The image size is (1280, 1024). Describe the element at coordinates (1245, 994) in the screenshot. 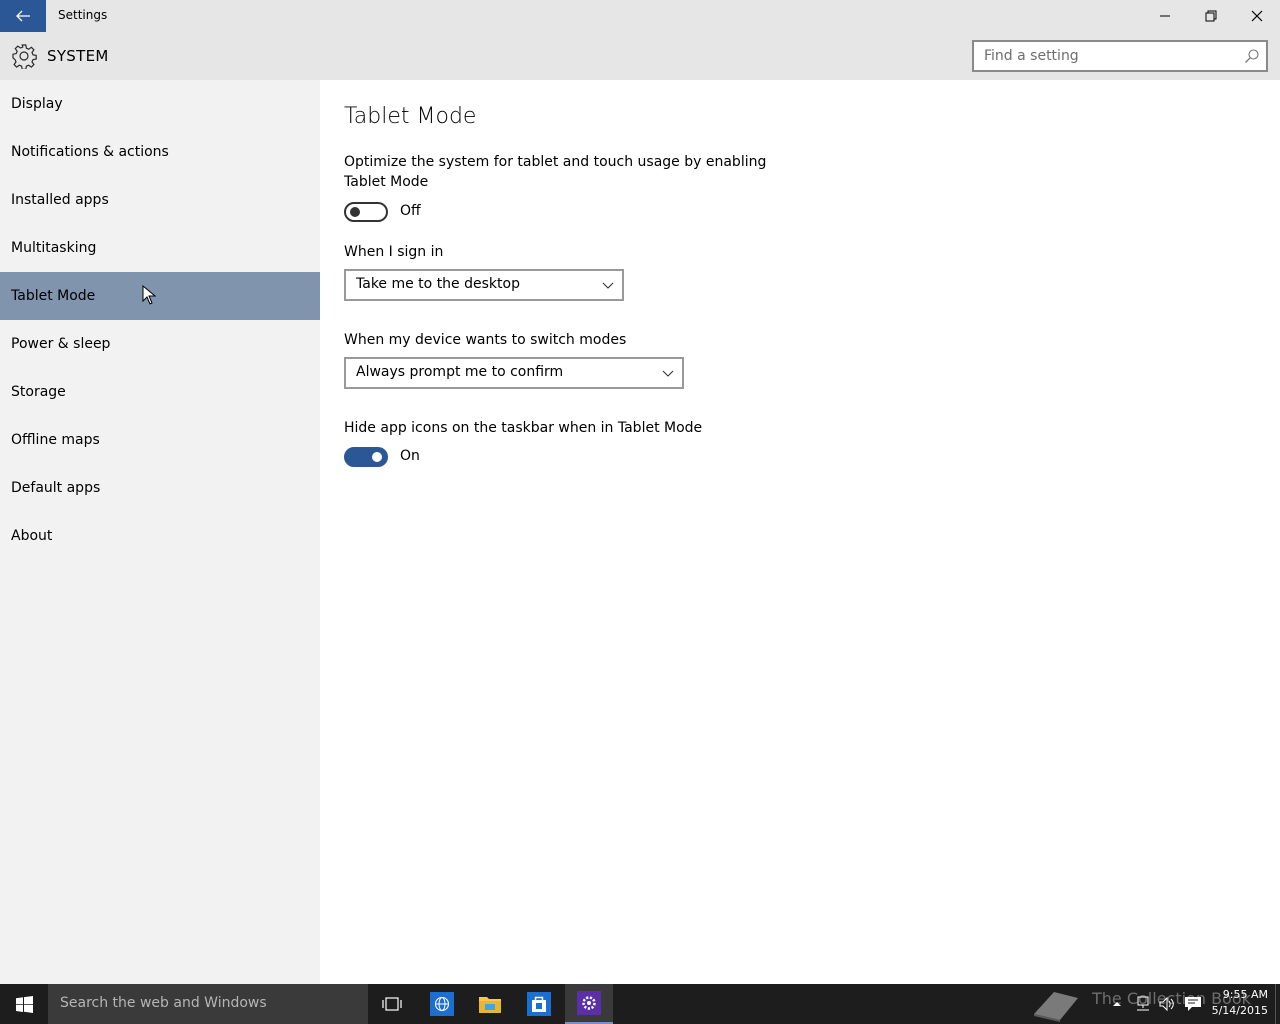

I see `clock-time: 9:55 AM` at that location.